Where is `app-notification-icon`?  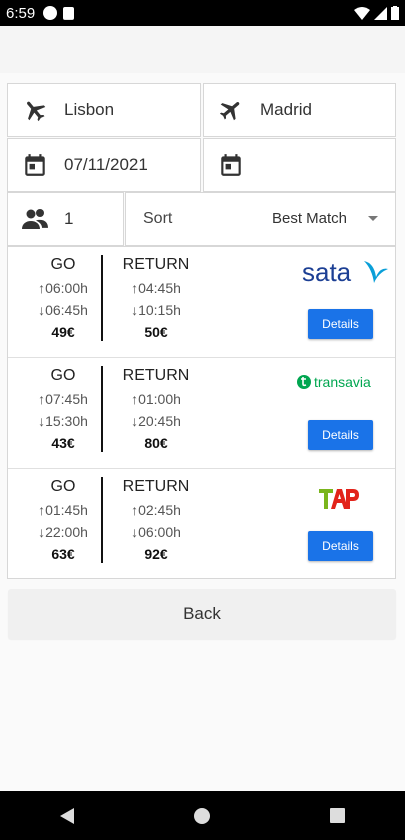
app-notification-icon is located at coordinates (50, 13).